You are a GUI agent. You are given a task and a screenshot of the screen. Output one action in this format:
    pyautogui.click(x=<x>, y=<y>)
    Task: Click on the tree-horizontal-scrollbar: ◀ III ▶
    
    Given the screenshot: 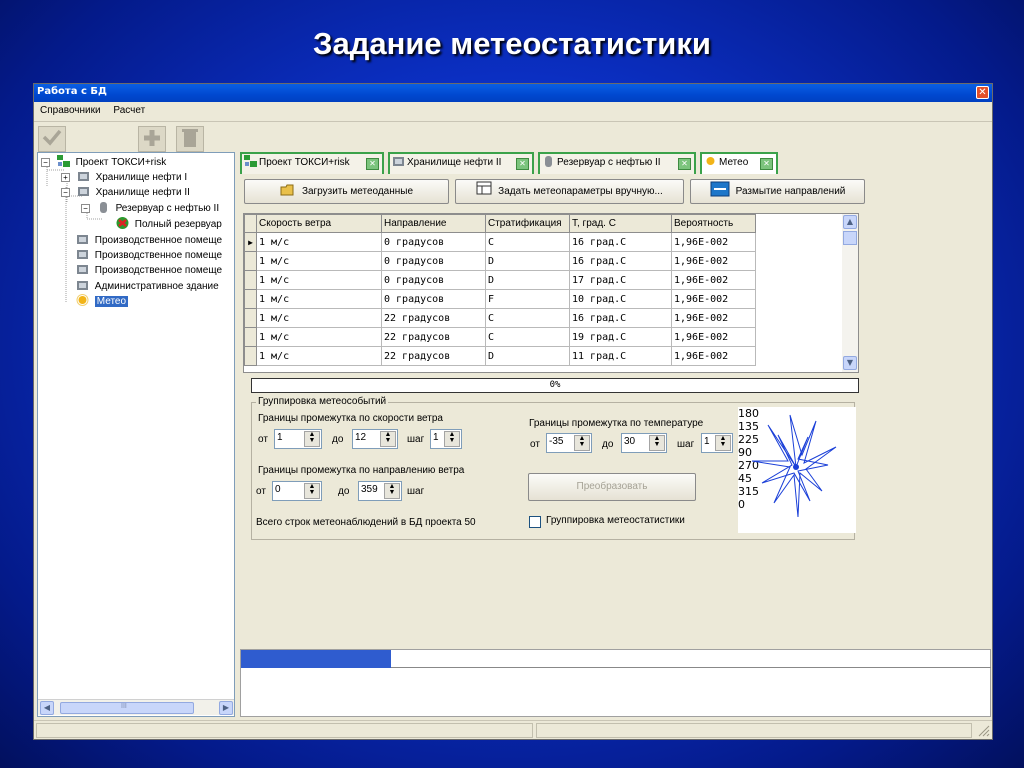 What is the action you would take?
    pyautogui.click(x=136, y=707)
    